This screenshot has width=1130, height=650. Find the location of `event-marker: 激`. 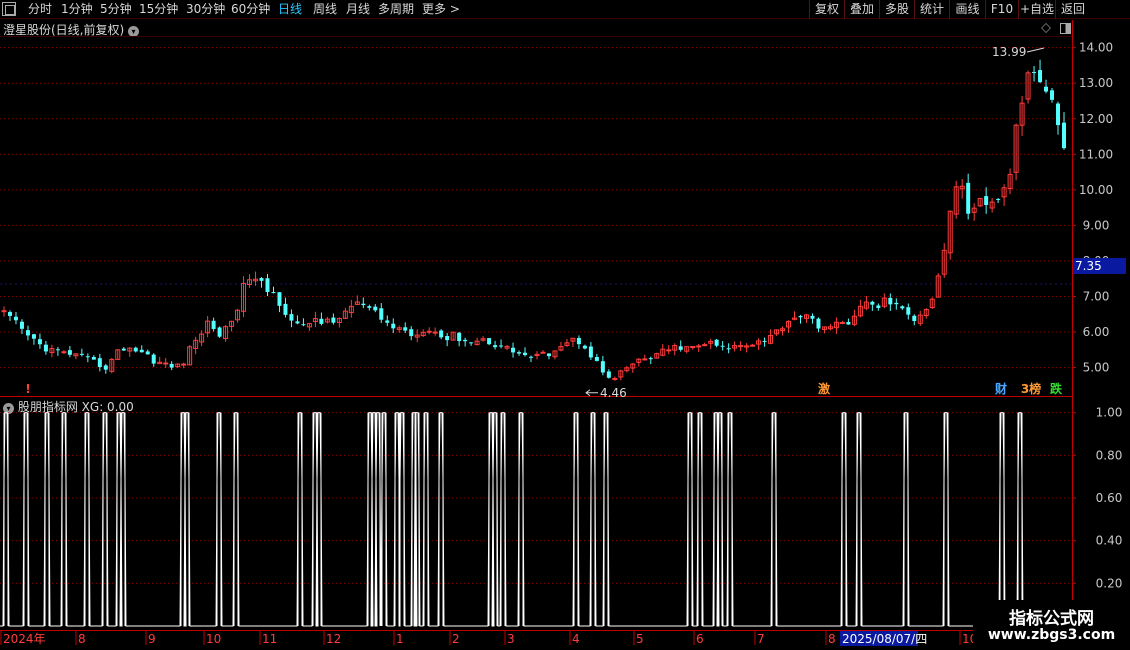

event-marker: 激 is located at coordinates (824, 388).